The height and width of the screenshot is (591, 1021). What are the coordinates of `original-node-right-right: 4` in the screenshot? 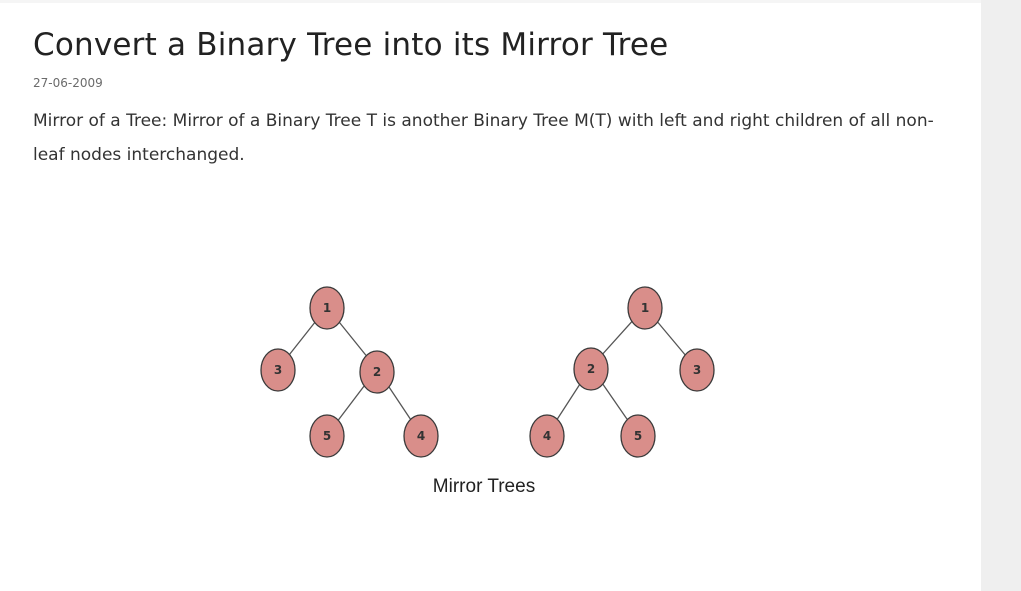 It's located at (421, 436).